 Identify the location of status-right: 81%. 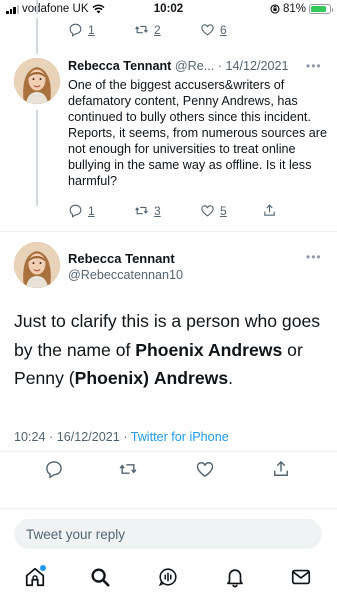
(301, 9).